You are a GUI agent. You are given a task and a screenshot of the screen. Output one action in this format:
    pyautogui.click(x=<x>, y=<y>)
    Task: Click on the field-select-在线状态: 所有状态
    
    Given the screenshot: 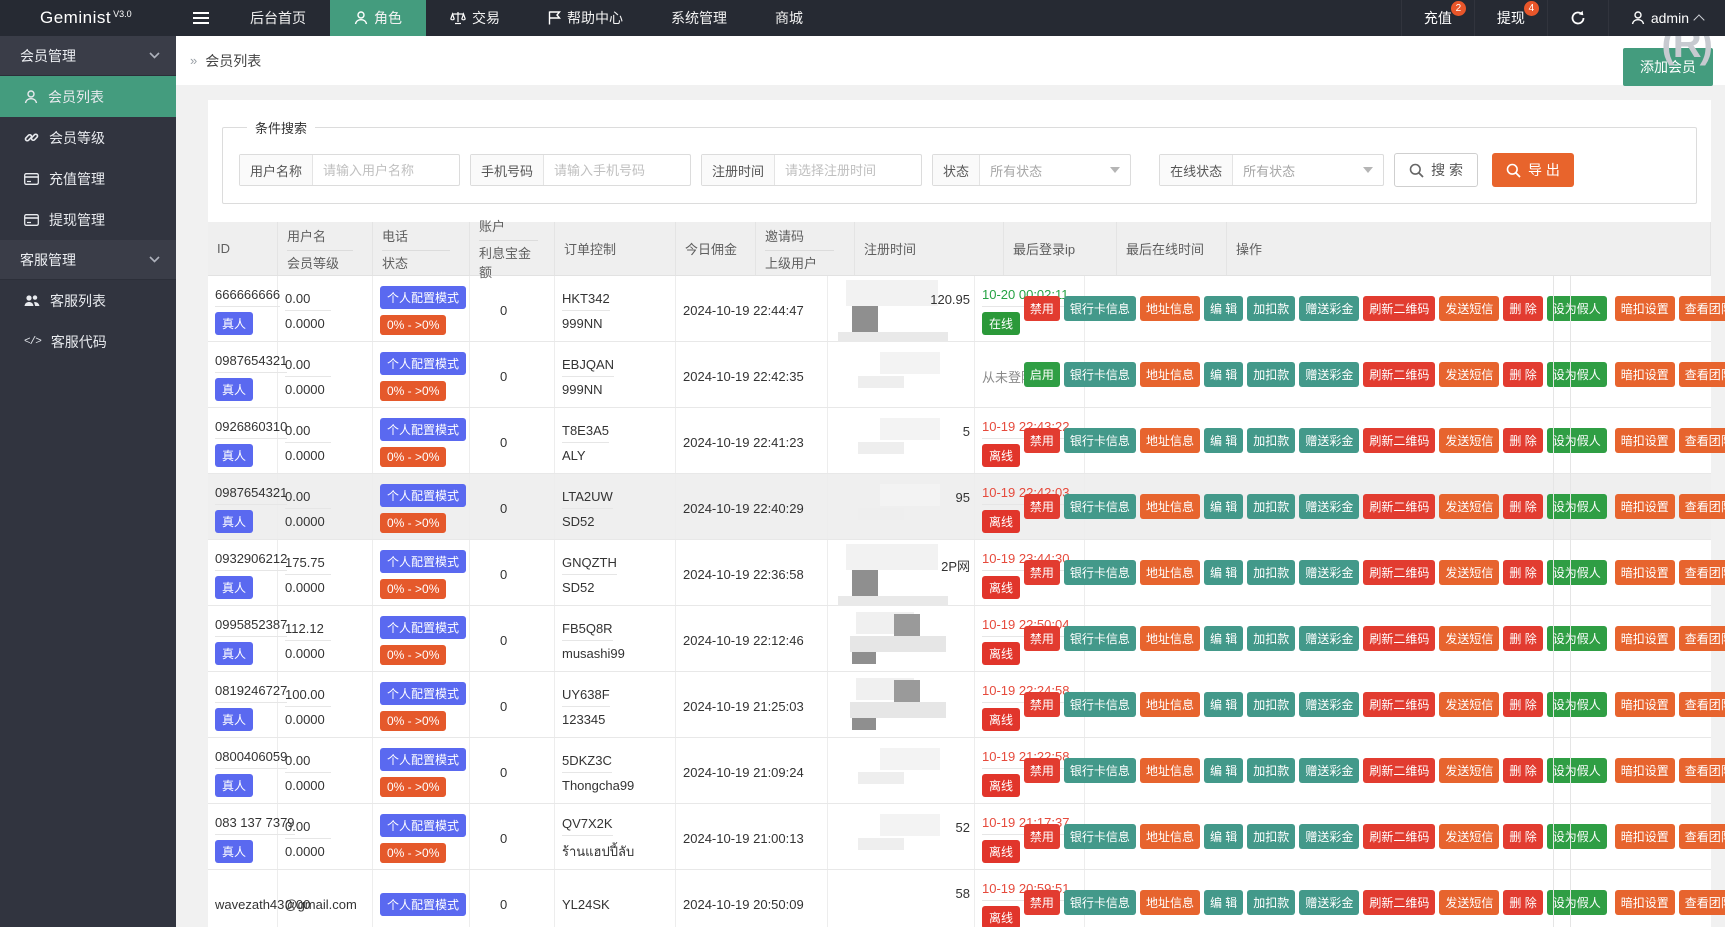 What is the action you would take?
    pyautogui.click(x=1308, y=170)
    